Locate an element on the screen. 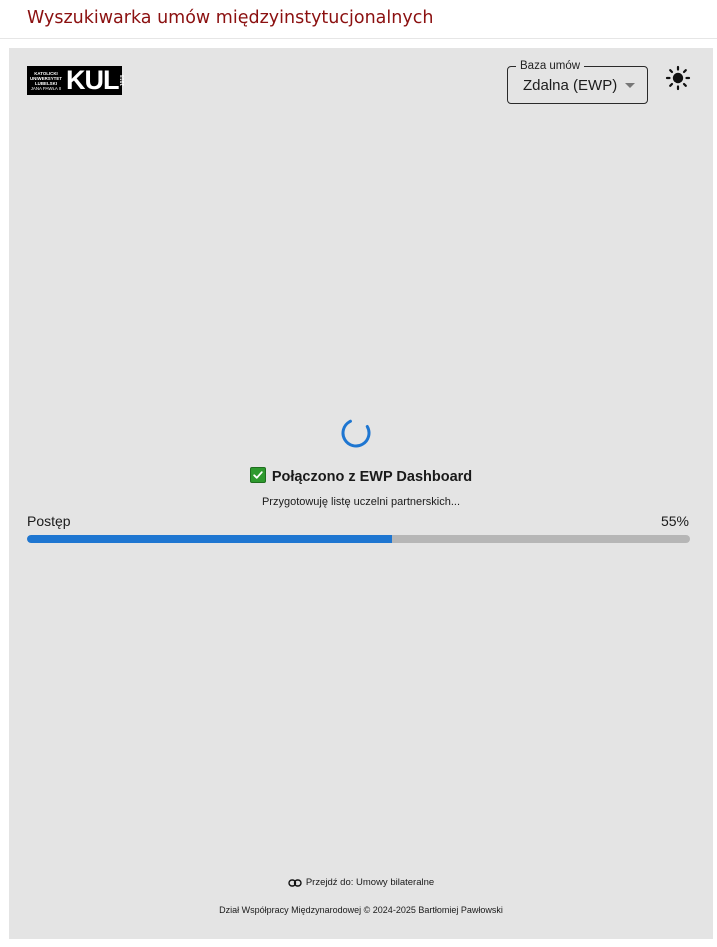 Image resolution: width=717 pixels, height=947 pixels. footer-link: Przejdź do: Umowy bilateralne is located at coordinates (361, 882).